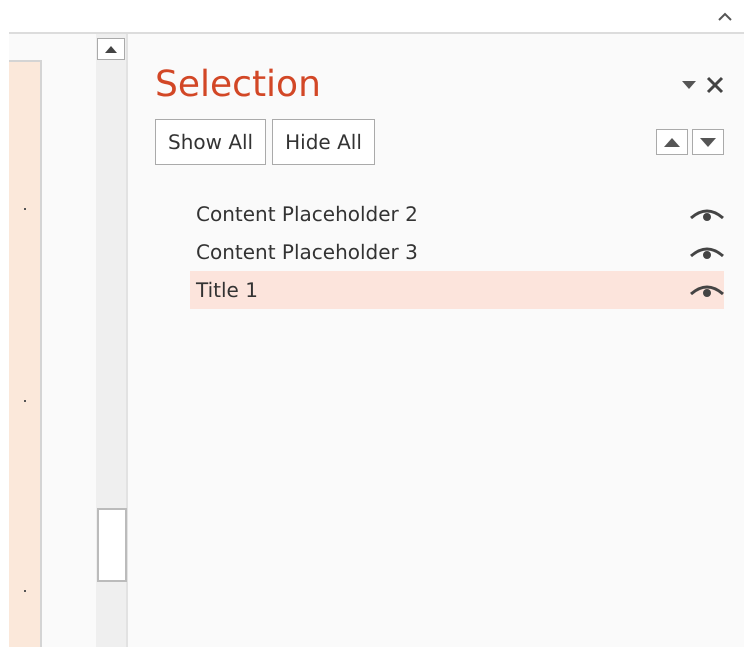  I want to click on object-name: Title 1, so click(227, 290).